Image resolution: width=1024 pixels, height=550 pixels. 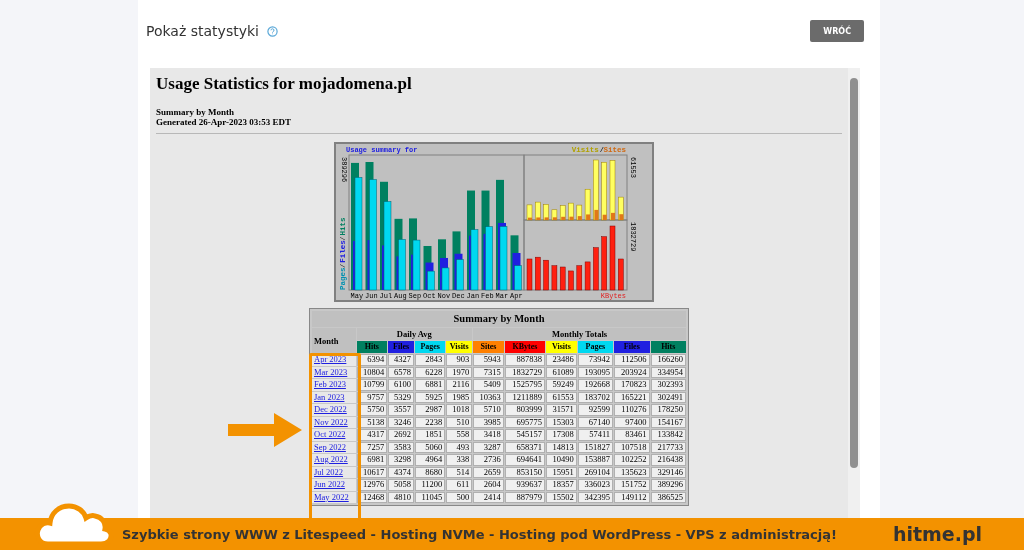 I want to click on column-header: Sites, so click(x=488, y=347).